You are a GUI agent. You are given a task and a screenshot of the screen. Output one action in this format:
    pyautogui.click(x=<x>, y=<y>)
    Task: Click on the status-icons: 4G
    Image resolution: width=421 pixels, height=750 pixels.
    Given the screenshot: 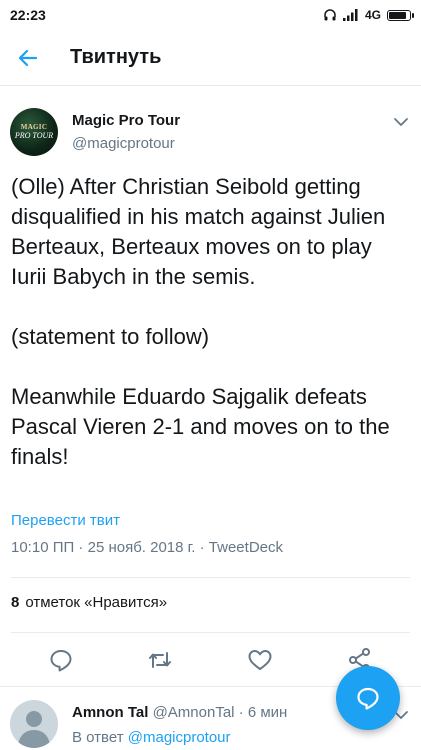 What is the action you would take?
    pyautogui.click(x=368, y=15)
    